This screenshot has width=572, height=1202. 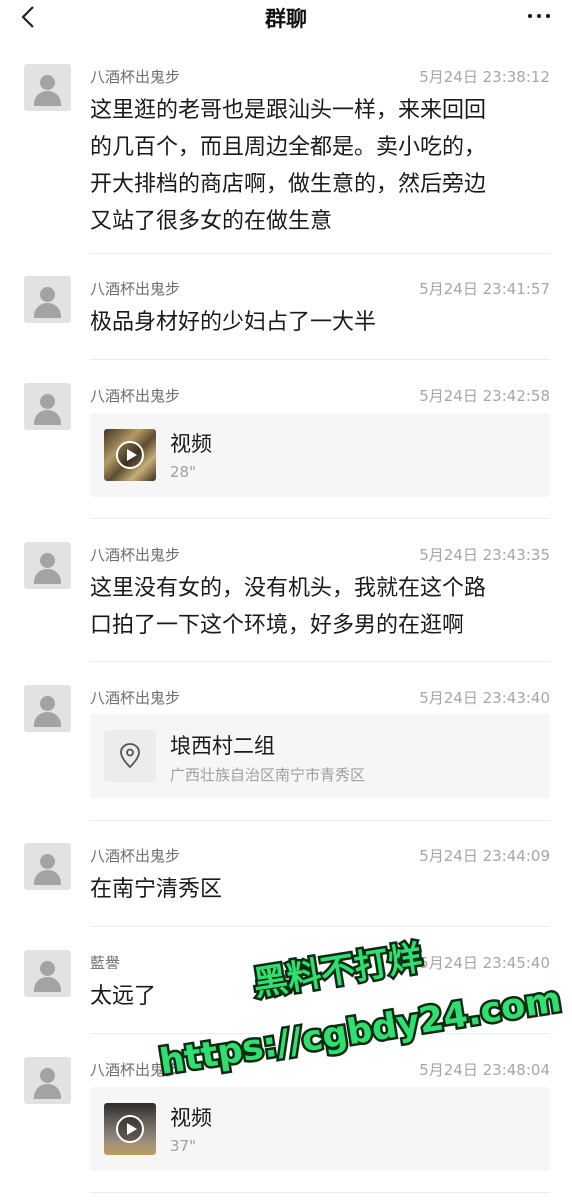 I want to click on more-options-icon, so click(x=539, y=16).